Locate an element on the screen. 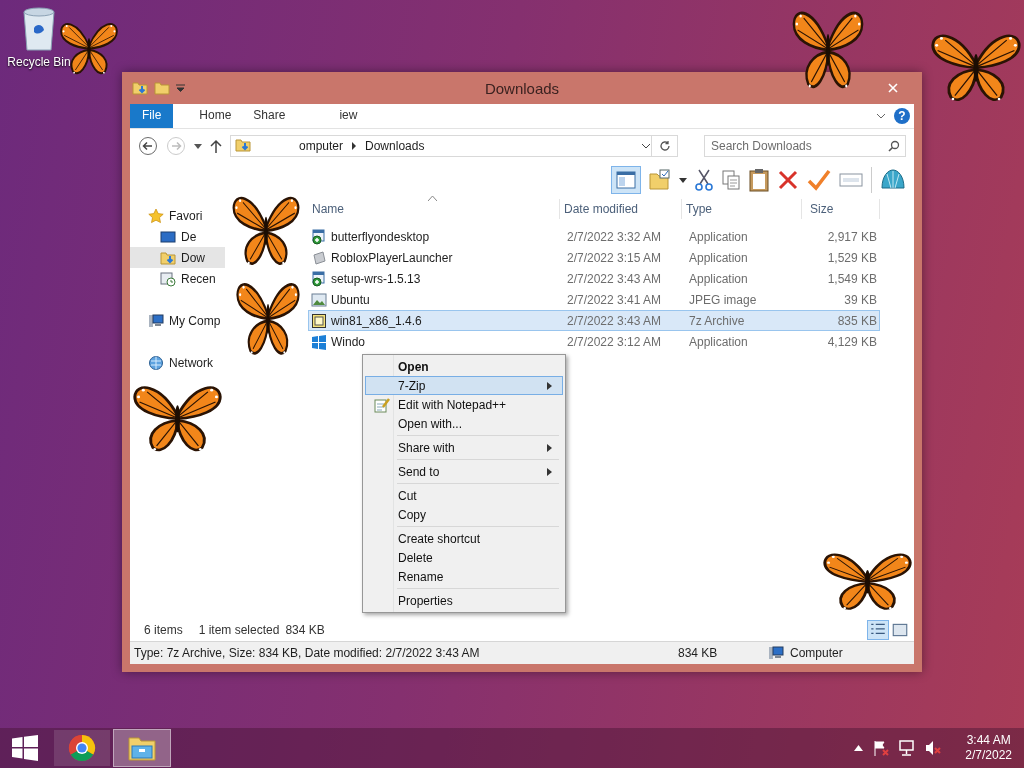  column-header: Name is located at coordinates (434, 209).